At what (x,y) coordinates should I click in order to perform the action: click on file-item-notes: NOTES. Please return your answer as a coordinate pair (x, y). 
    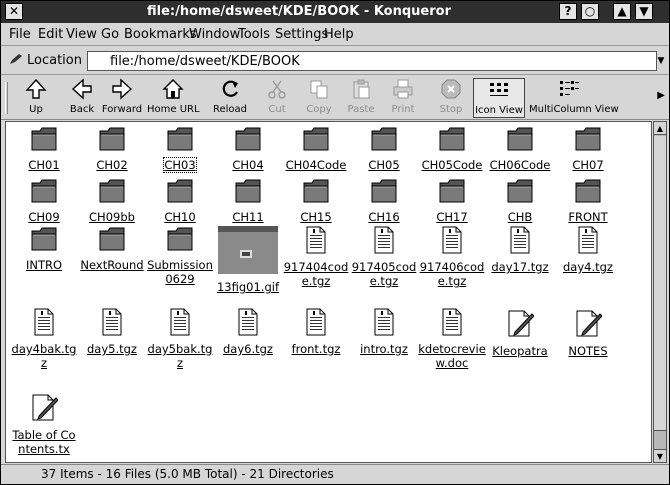
    Looking at the image, I should click on (588, 333).